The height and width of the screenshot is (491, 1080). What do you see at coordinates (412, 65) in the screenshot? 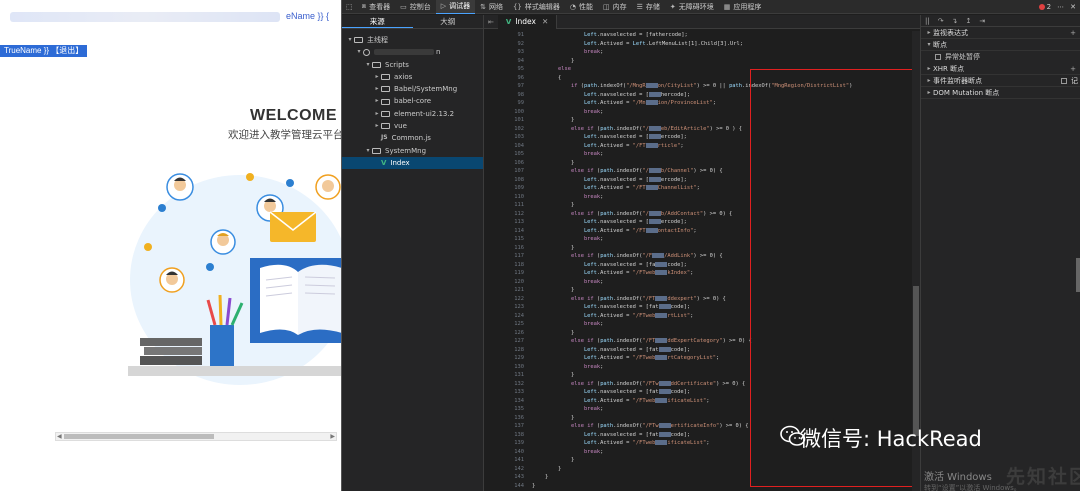
I see `tree-item: ▾ Scripts` at bounding box center [412, 65].